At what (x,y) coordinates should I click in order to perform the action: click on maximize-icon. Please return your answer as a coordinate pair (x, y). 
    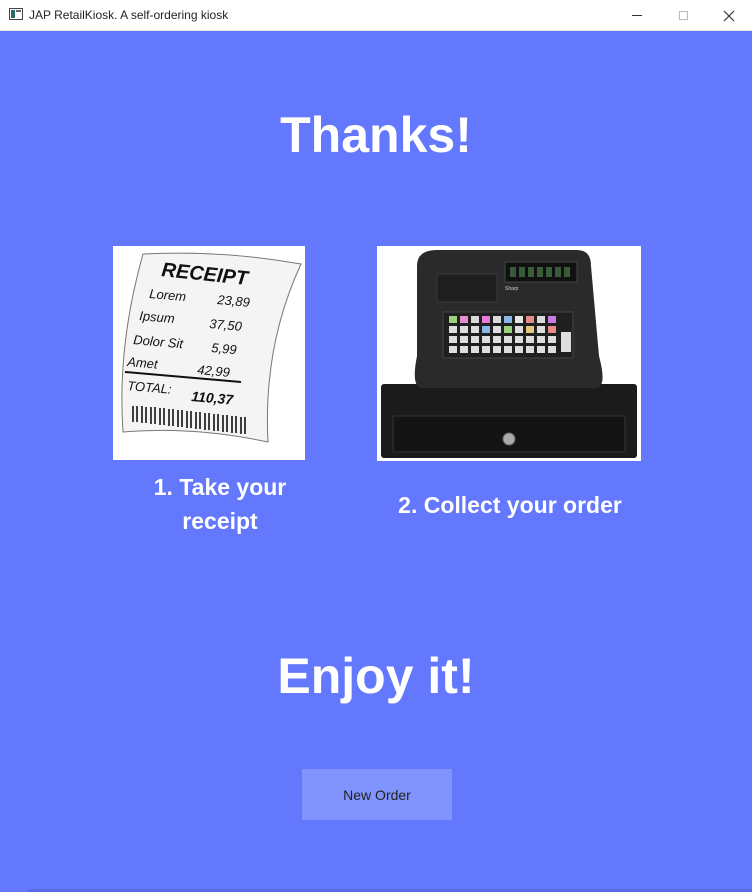
    Looking at the image, I should click on (683, 15).